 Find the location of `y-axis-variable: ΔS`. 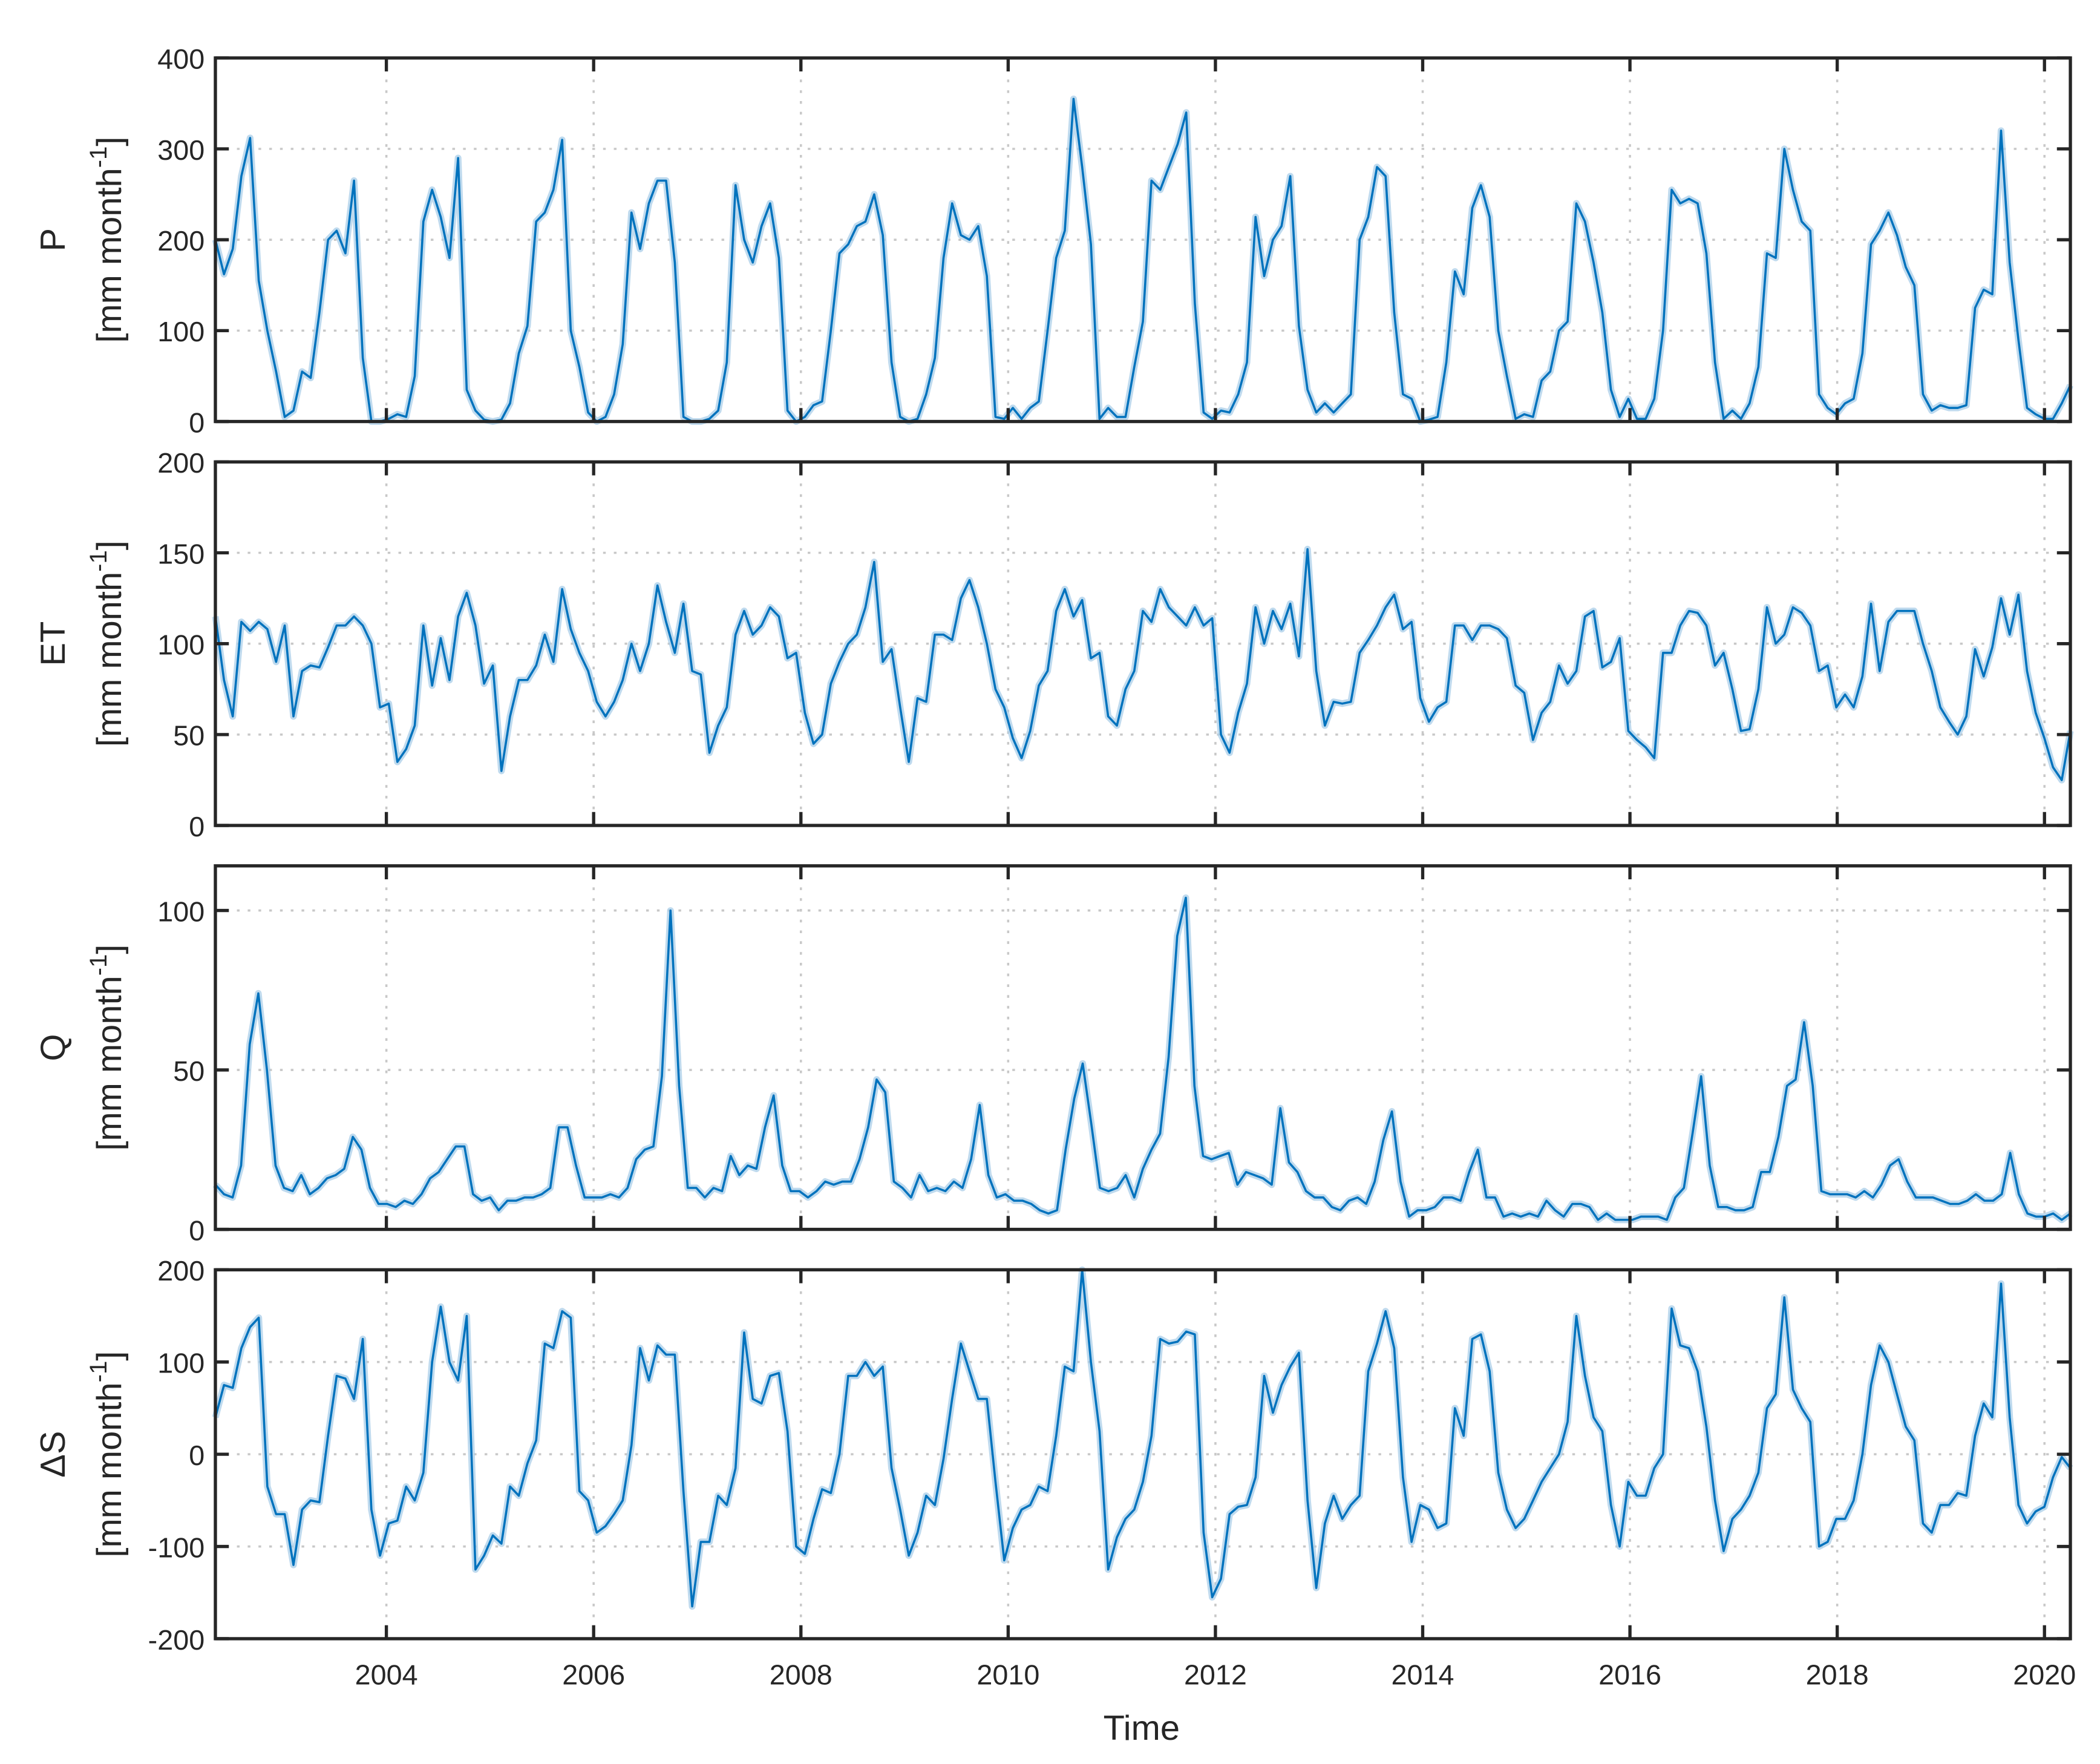

y-axis-variable: ΔS is located at coordinates (53, 1454).